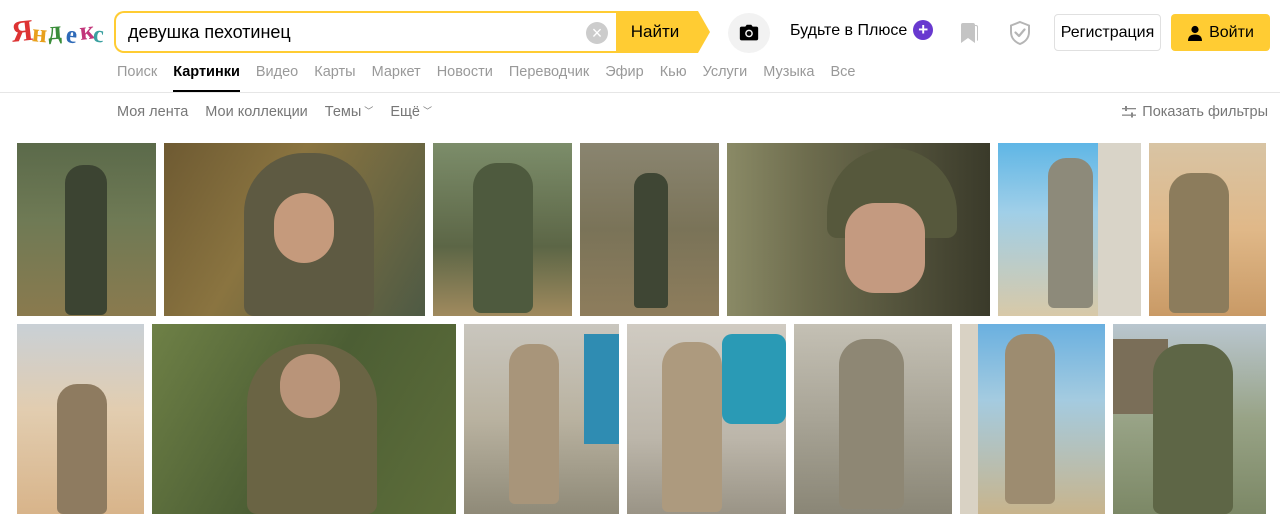  I want to click on themes-dropdown: Темы ﹀, so click(349, 112).